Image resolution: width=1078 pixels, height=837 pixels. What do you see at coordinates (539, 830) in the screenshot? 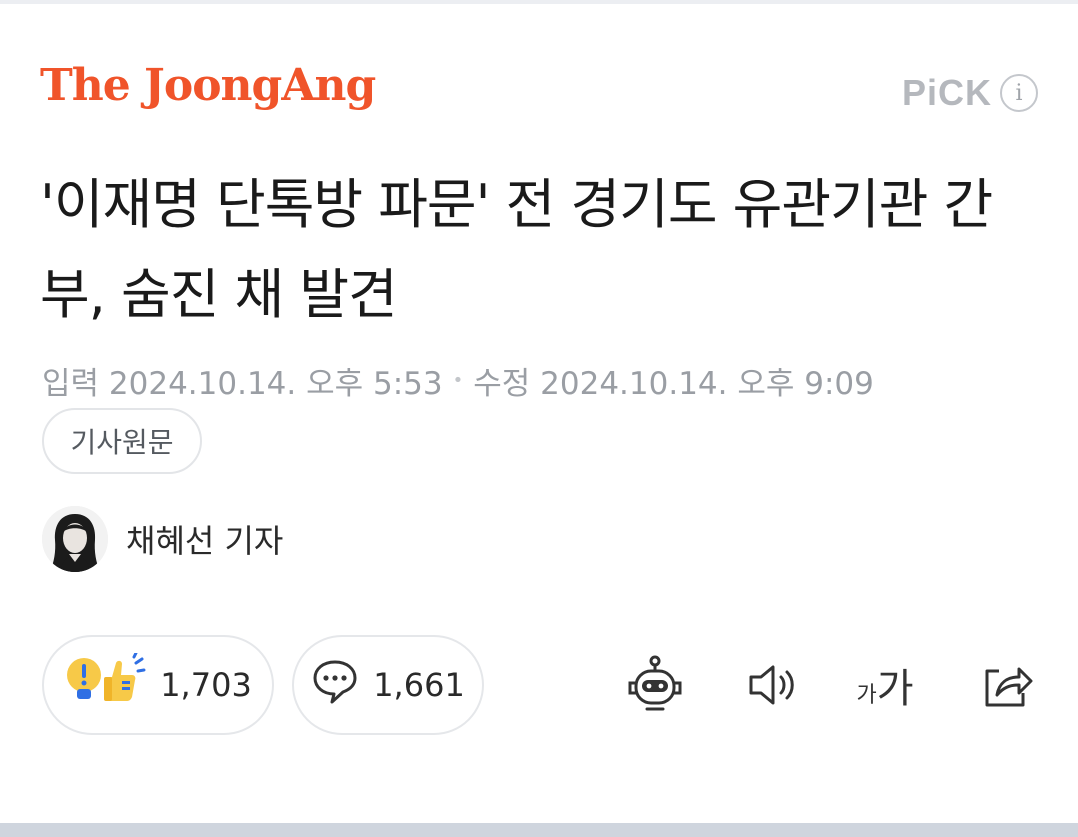
I see `bottom-strip` at bounding box center [539, 830].